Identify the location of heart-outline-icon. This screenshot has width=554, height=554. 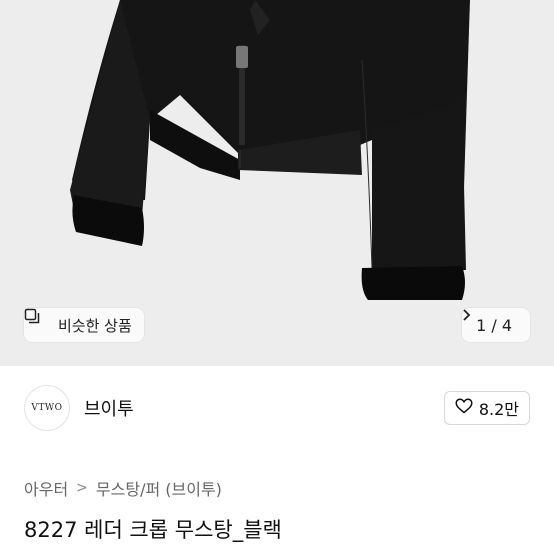
(464, 408).